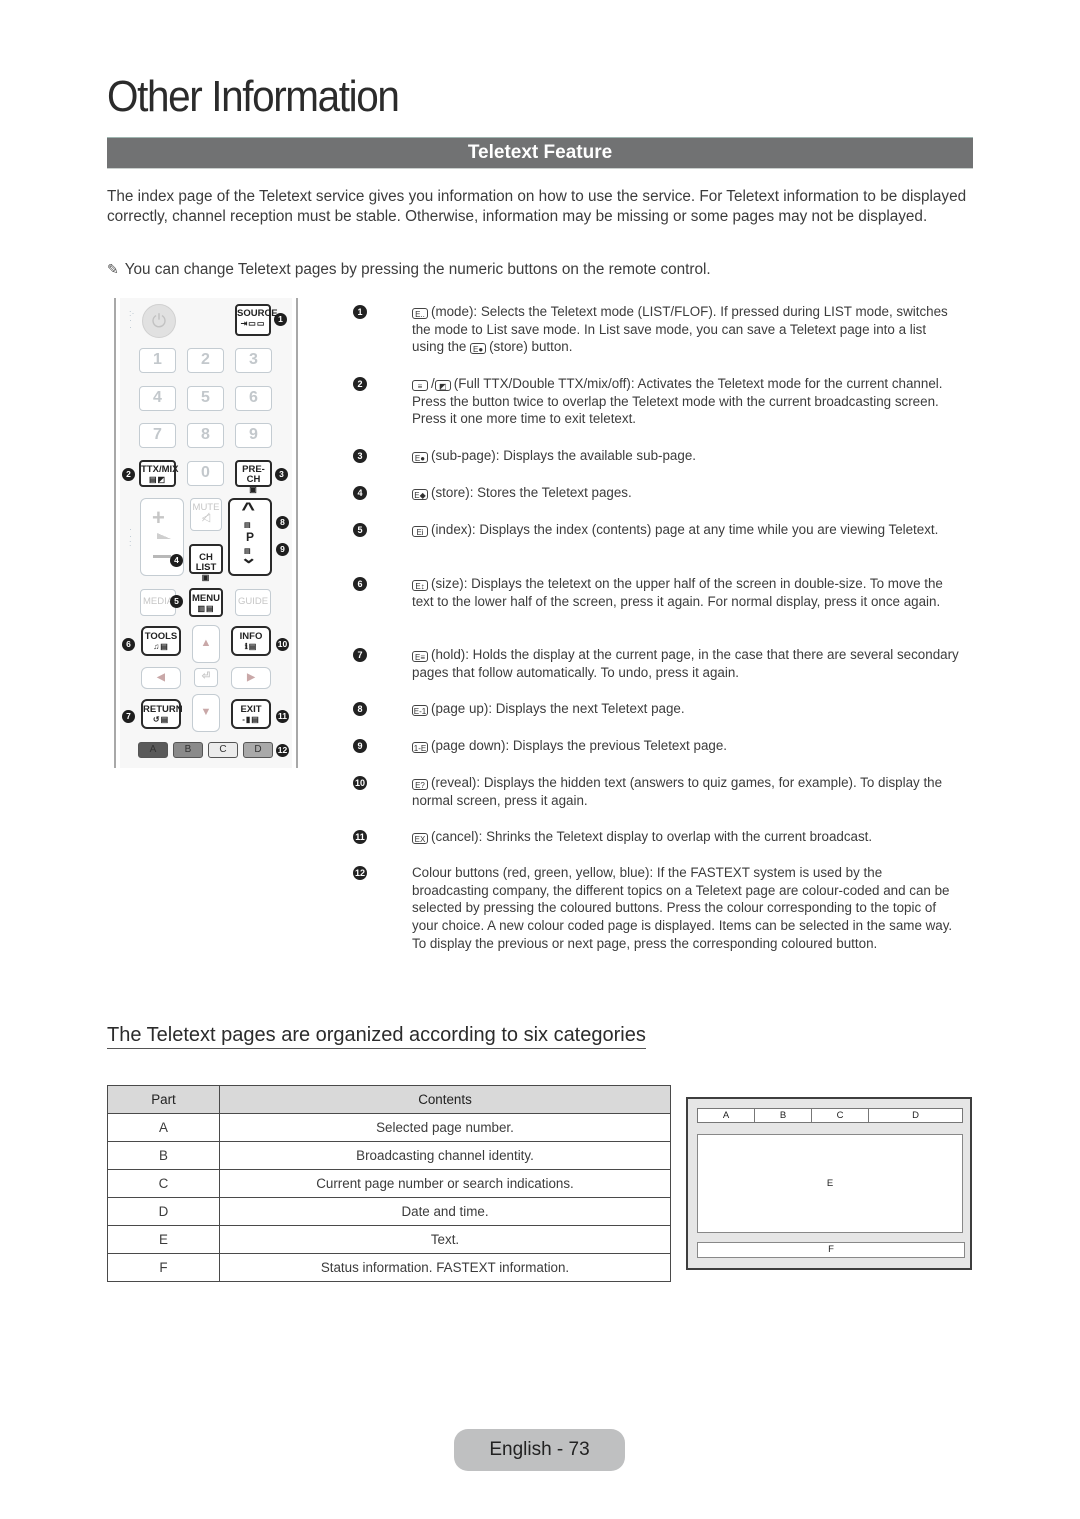 This screenshot has height=1519, width=1080. I want to click on hold-icon: E≡, so click(420, 656).